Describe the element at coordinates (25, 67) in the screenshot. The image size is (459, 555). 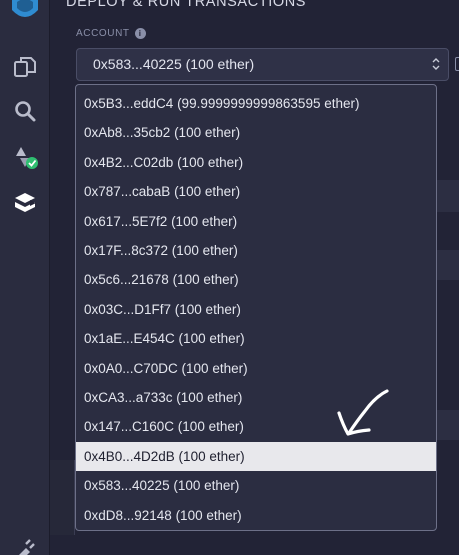
I see `file-explorer-icon` at that location.